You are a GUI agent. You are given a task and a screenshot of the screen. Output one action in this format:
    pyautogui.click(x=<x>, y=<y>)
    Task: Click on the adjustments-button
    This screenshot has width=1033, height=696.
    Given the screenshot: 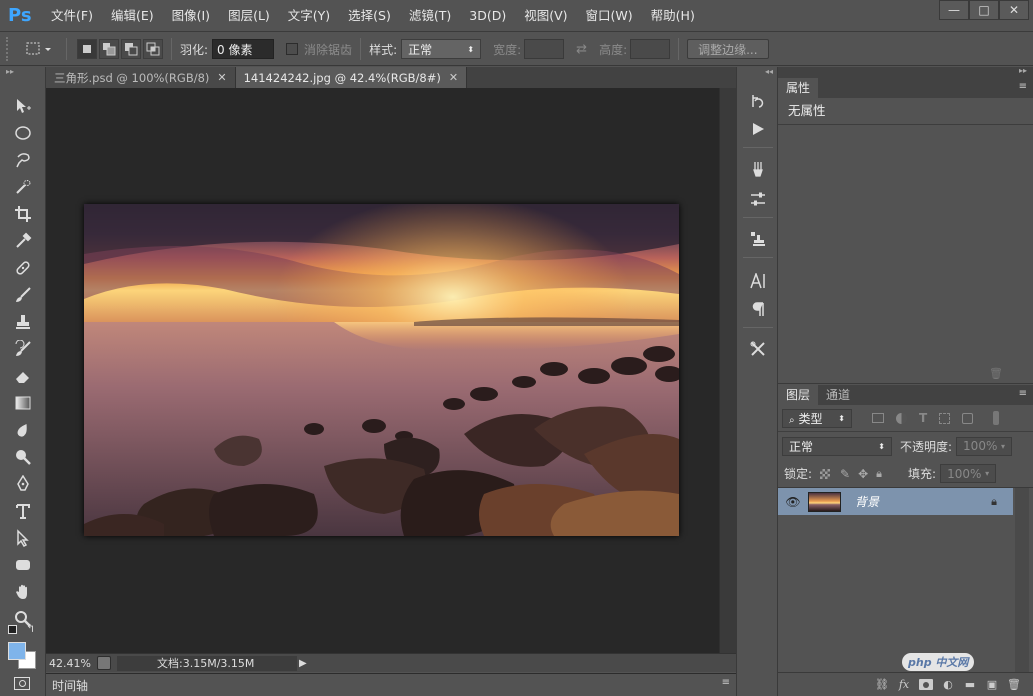 What is the action you would take?
    pyautogui.click(x=758, y=199)
    